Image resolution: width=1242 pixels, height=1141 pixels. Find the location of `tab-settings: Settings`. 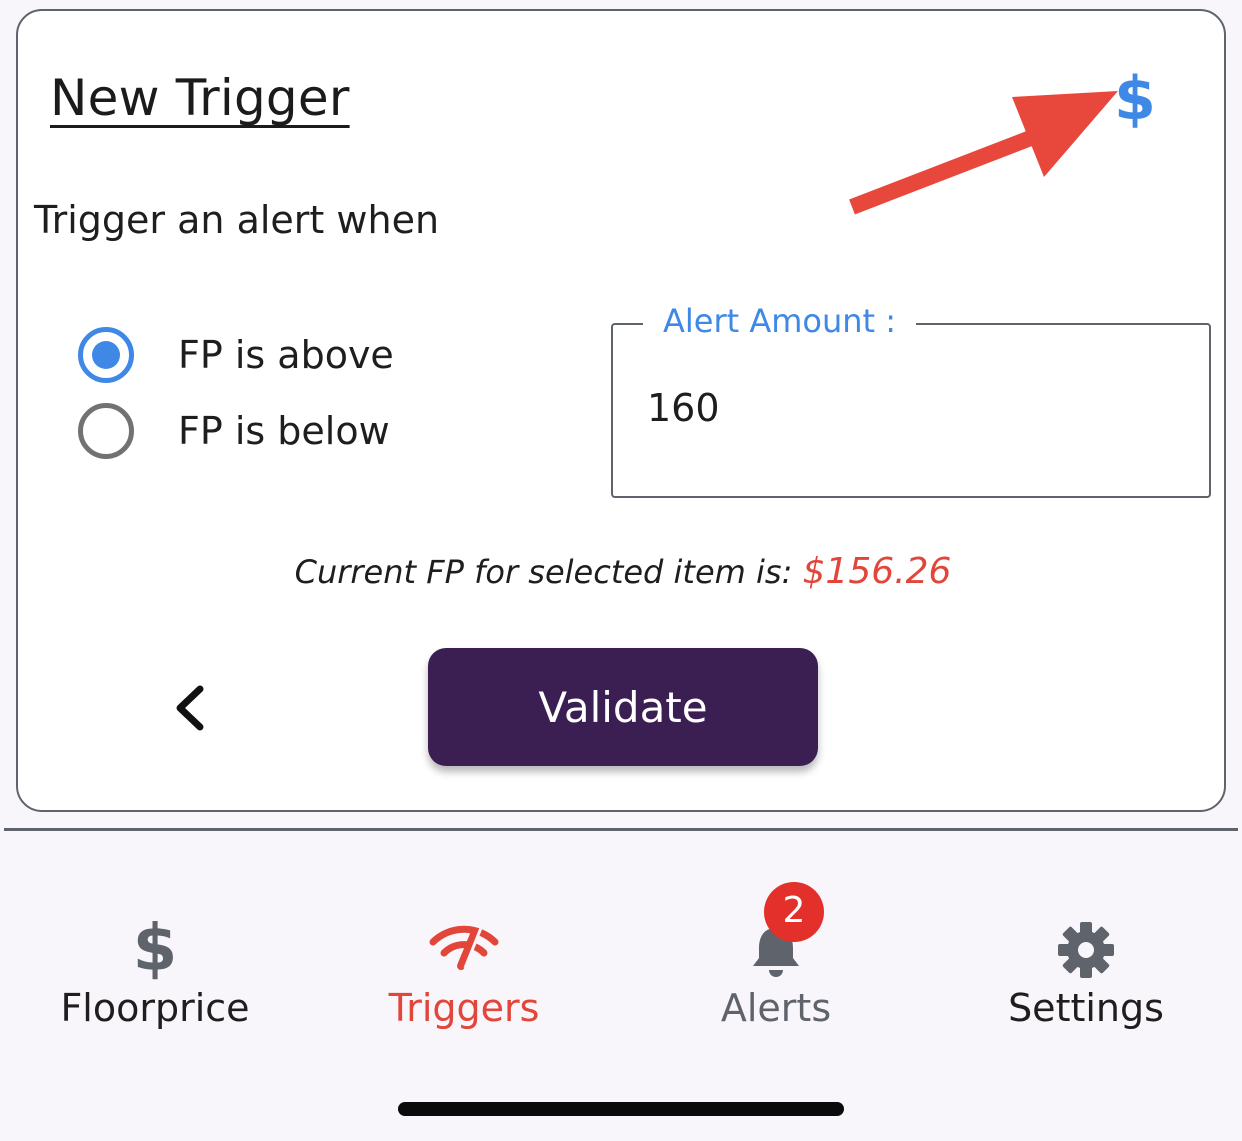

tab-settings: Settings is located at coordinates (1086, 942).